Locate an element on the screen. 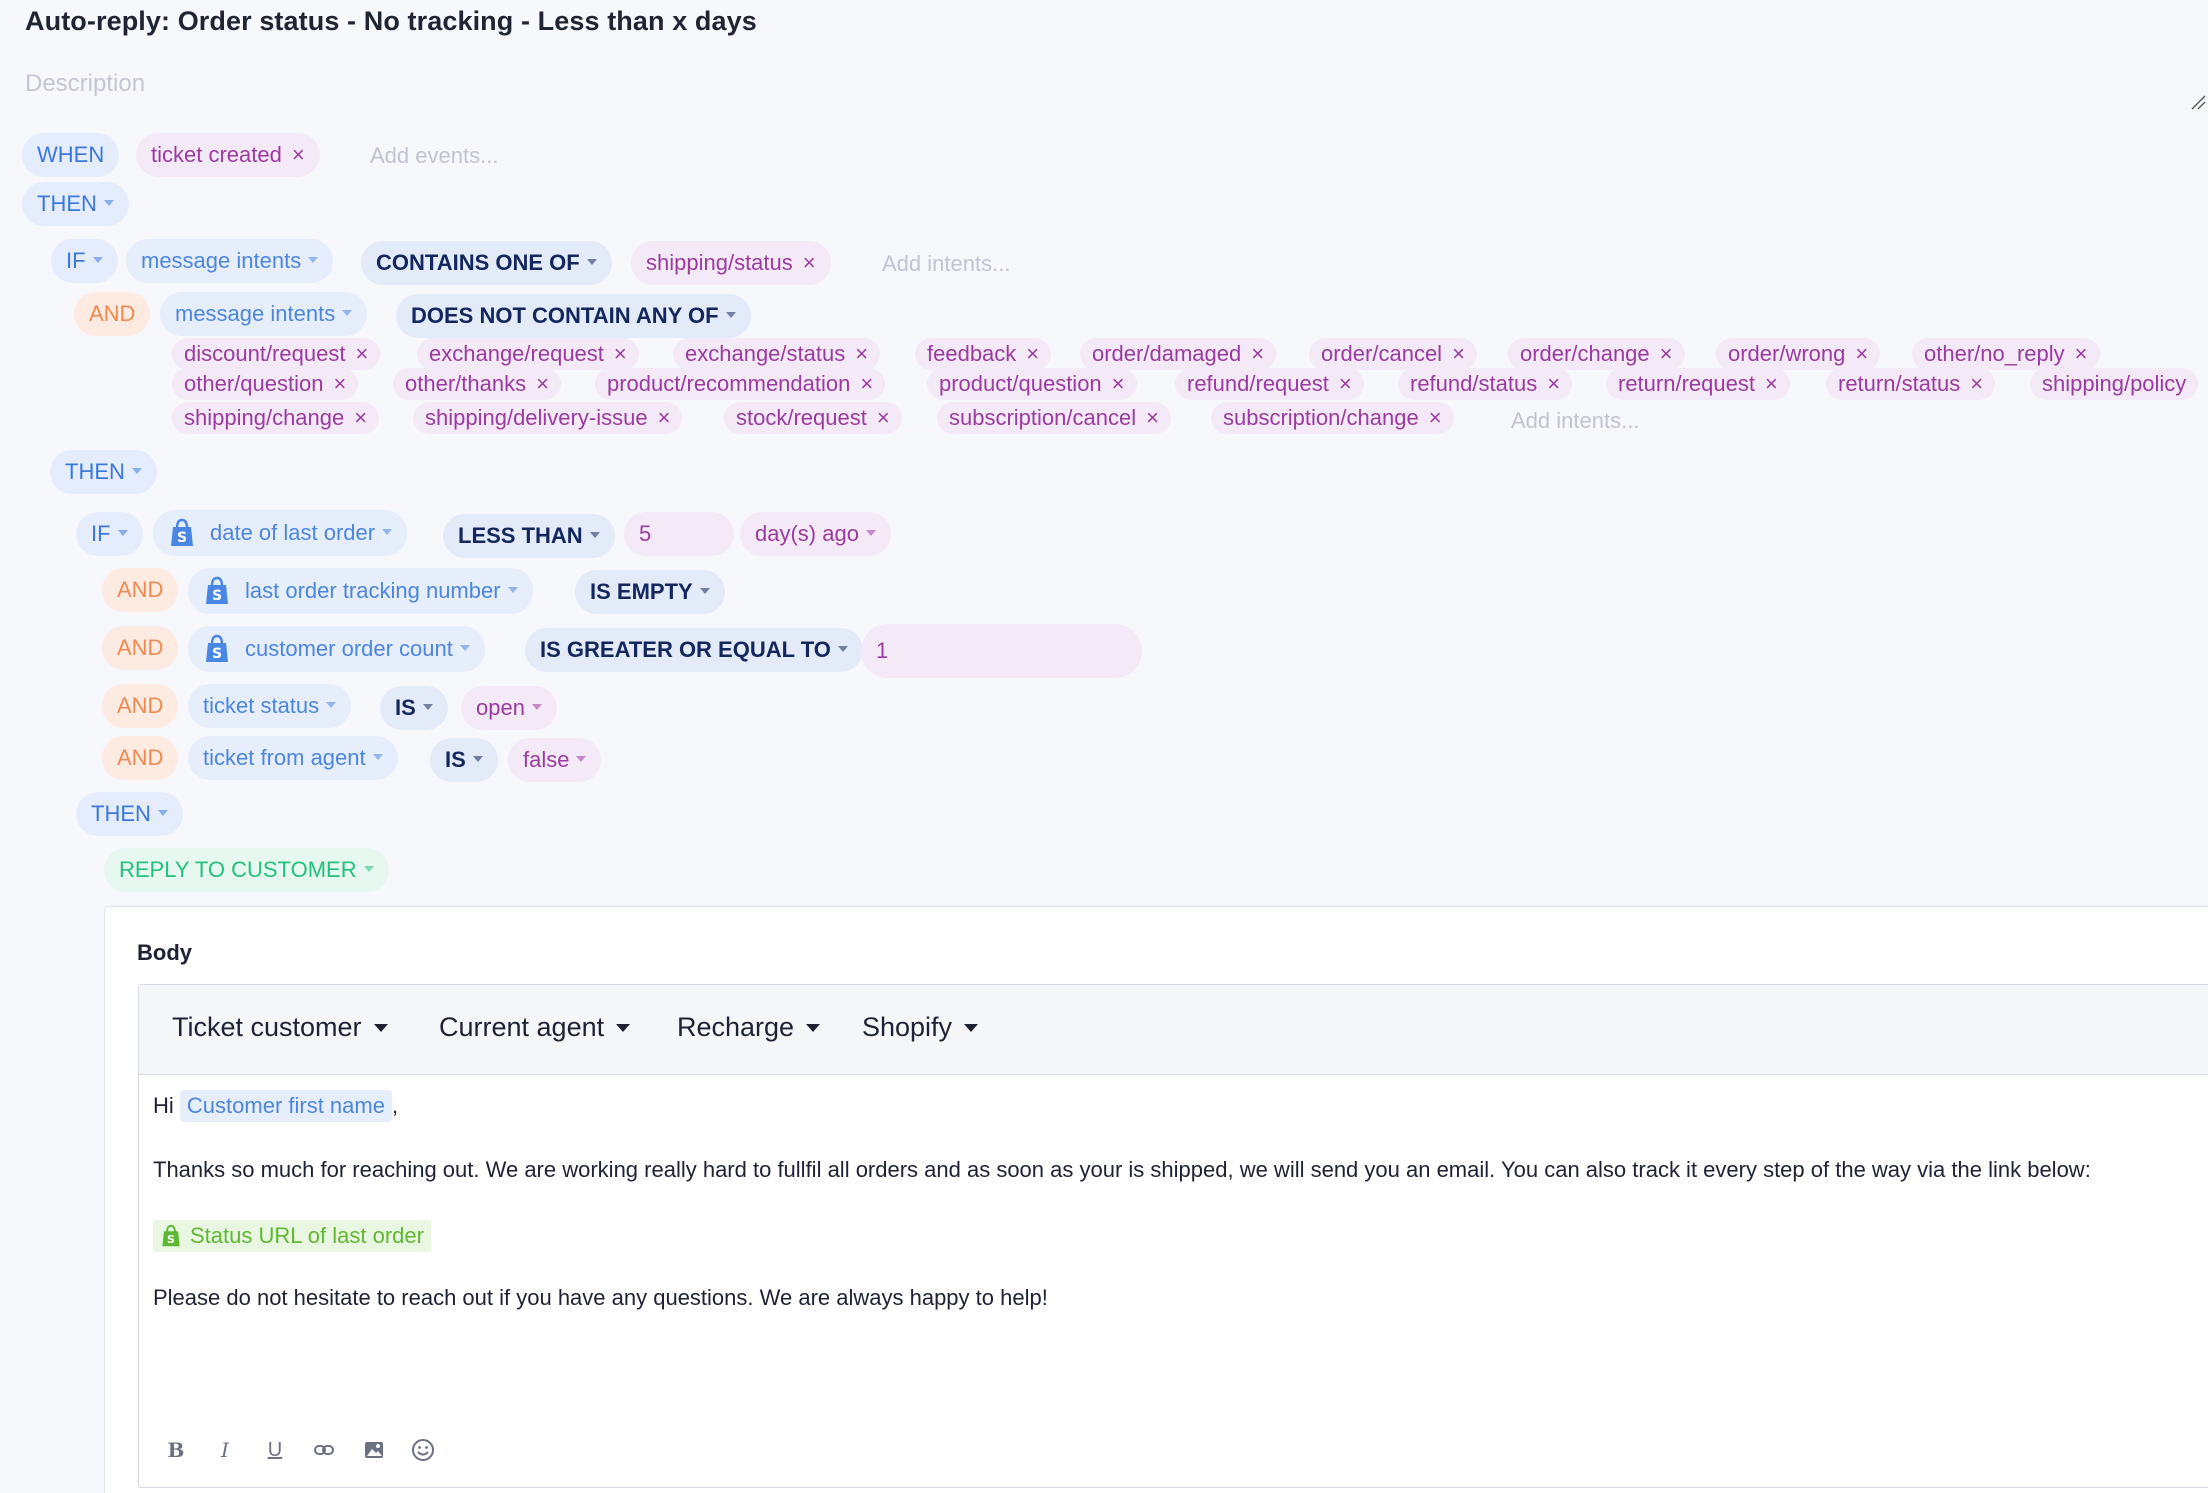  value-input: 5 is located at coordinates (679, 534).